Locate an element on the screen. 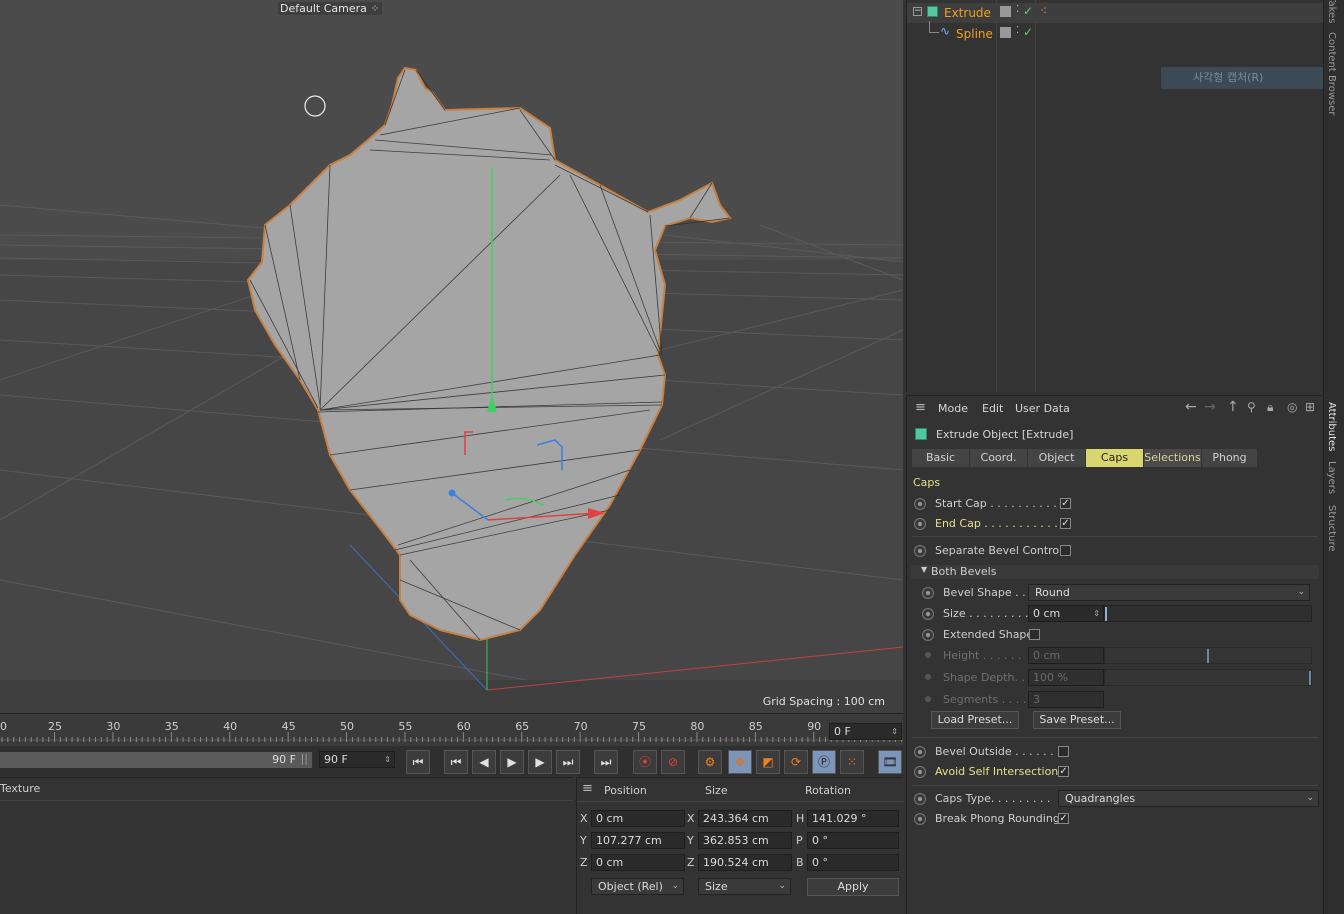  tag-spheres-icon: ⁖ is located at coordinates (1043, 11).